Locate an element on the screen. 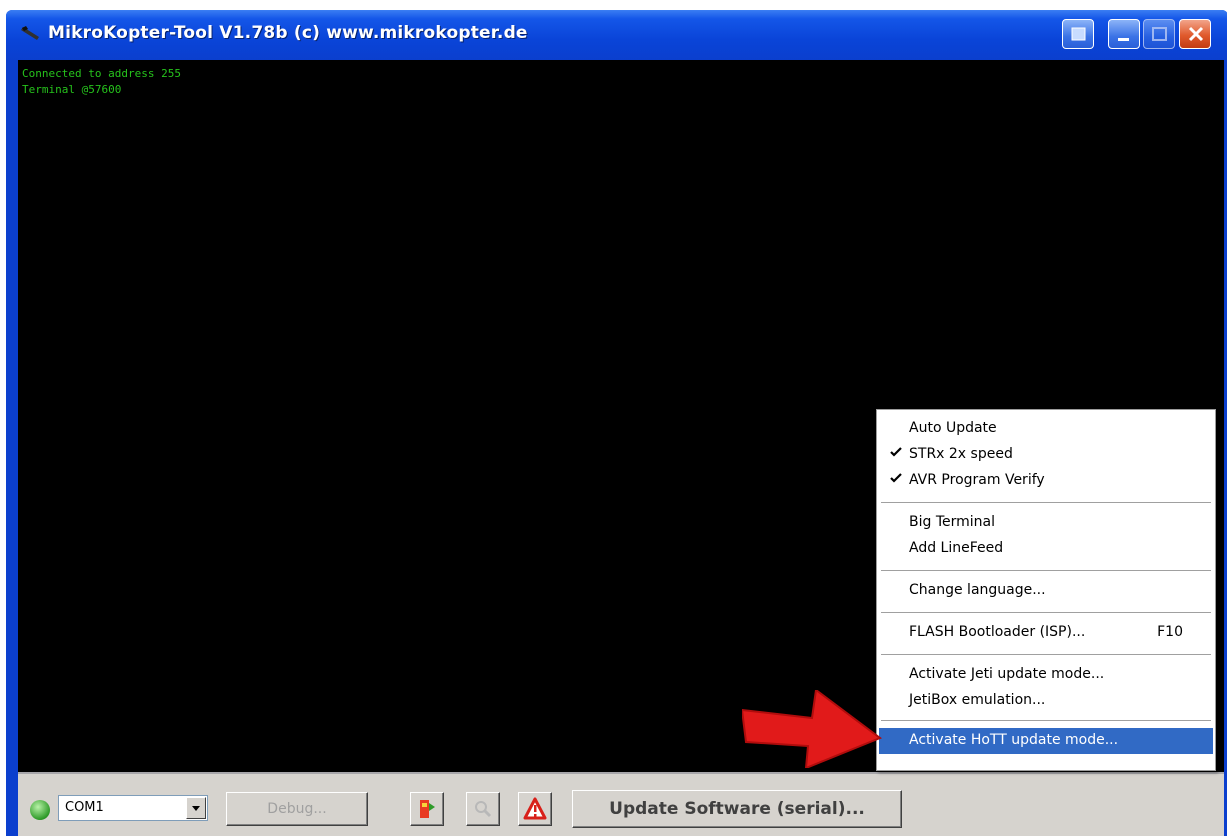 The image size is (1227, 838). terminal-line: Terminal @57600 is located at coordinates (72, 89).